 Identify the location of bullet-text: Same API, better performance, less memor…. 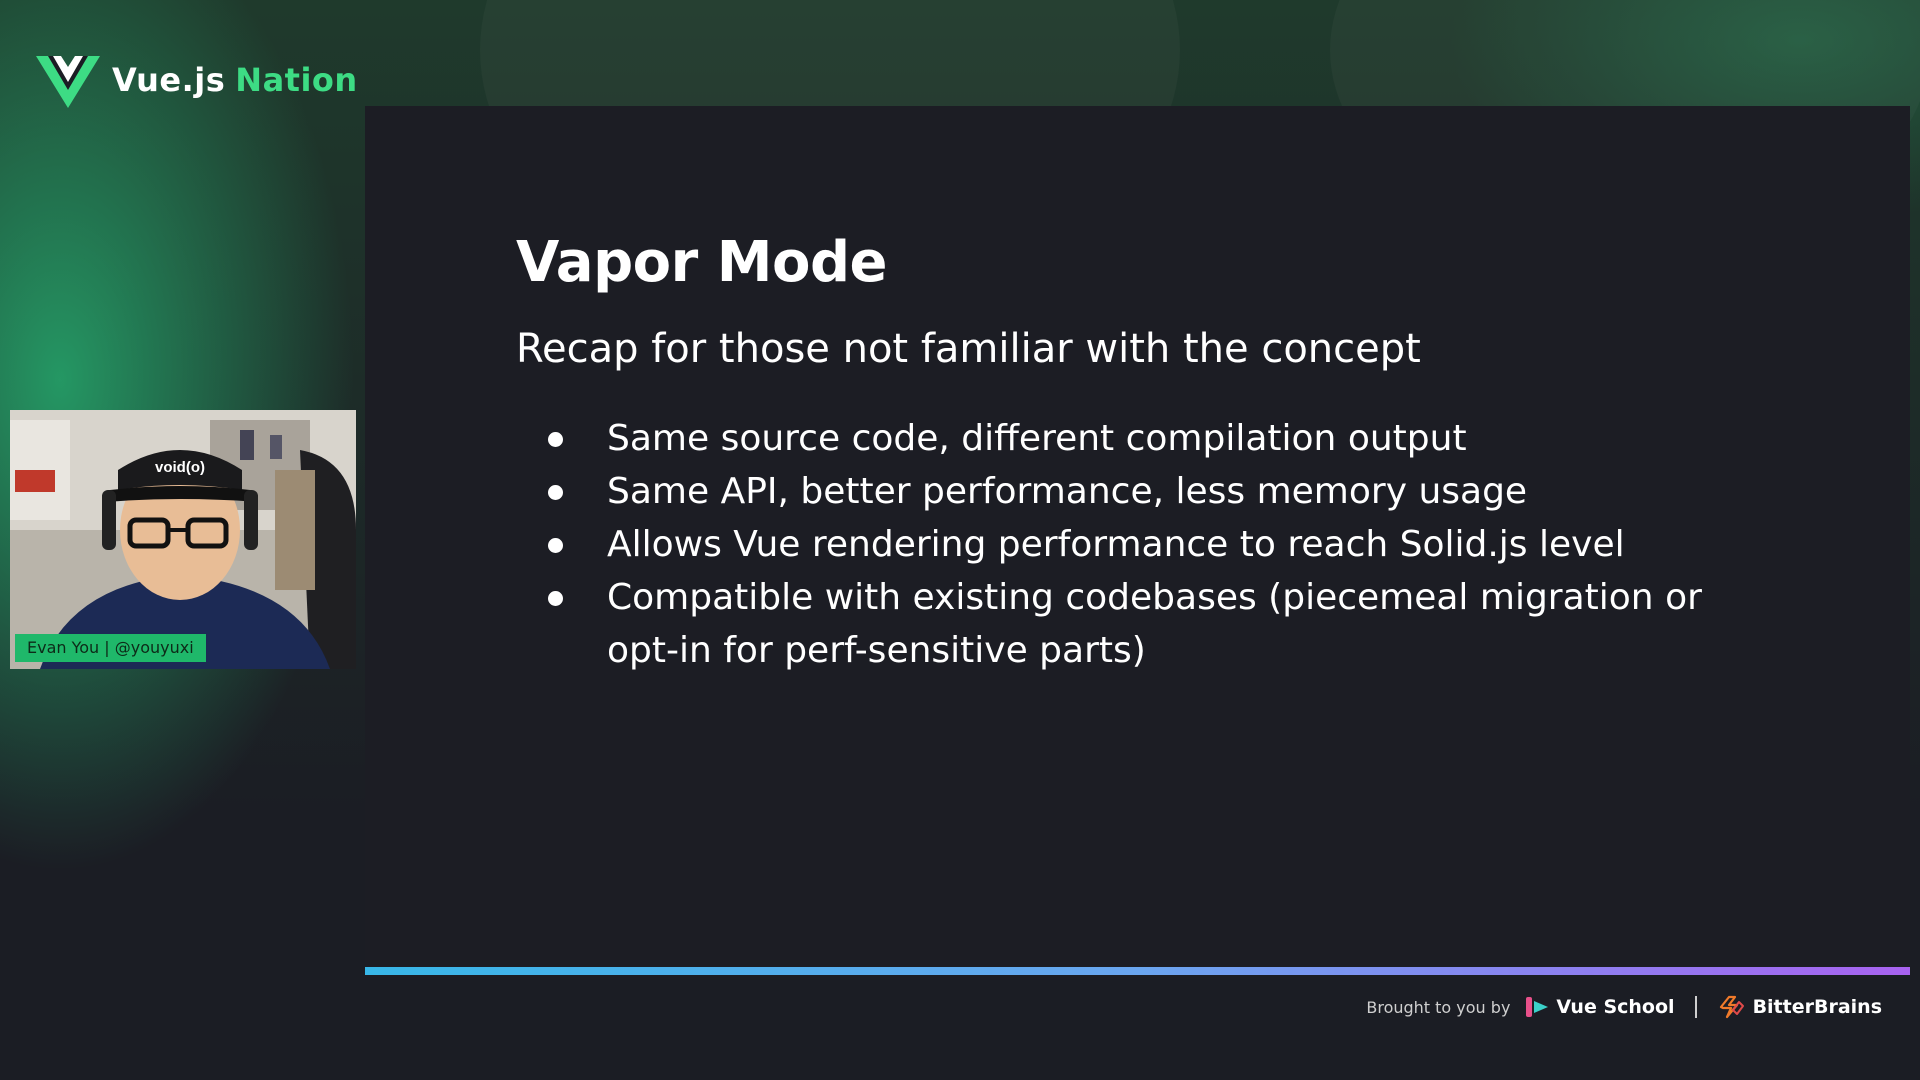
(1067, 491).